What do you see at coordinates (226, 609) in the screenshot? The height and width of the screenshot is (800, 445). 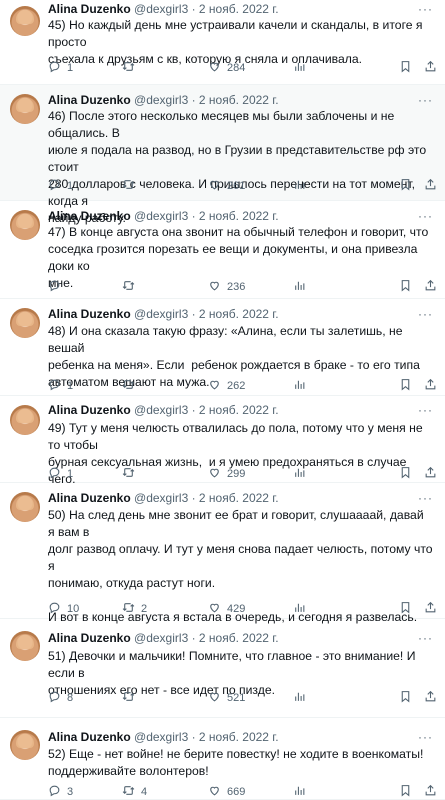 I see `like-button: 429` at bounding box center [226, 609].